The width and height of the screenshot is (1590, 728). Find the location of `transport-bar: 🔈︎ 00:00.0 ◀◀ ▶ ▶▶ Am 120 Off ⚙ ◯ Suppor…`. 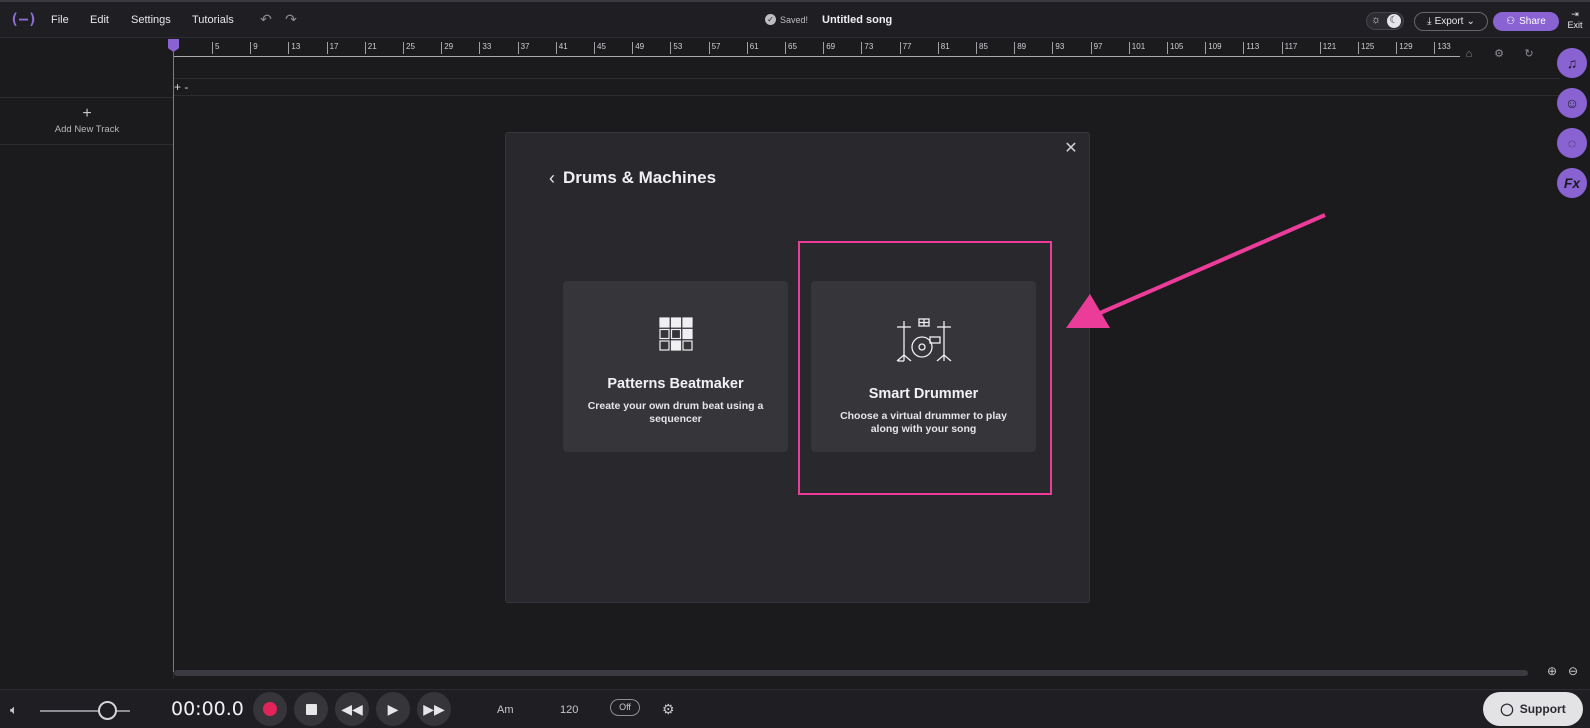

transport-bar: 🔈︎ 00:00.0 ◀◀ ▶ ▶▶ Am 120 Off ⚙ ◯ Suppor… is located at coordinates (795, 708).